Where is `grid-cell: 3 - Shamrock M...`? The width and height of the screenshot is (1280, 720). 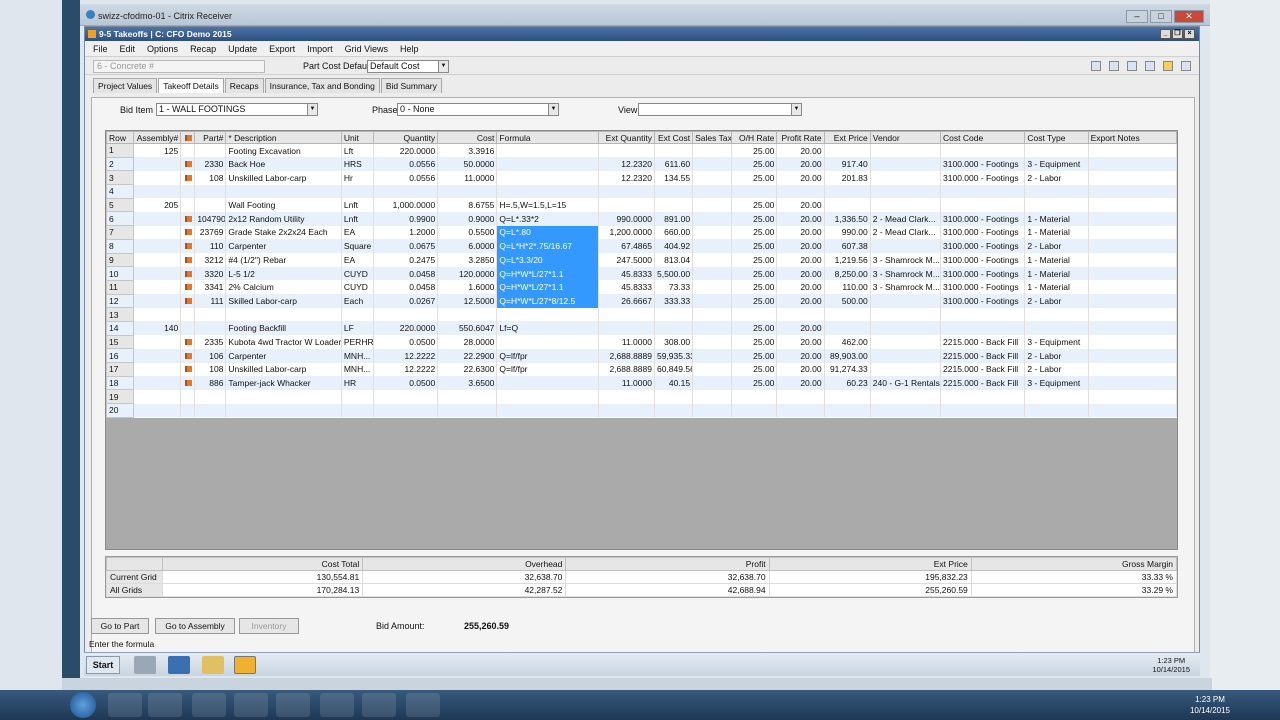
grid-cell: 3 - Shamrock M... is located at coordinates (906, 273).